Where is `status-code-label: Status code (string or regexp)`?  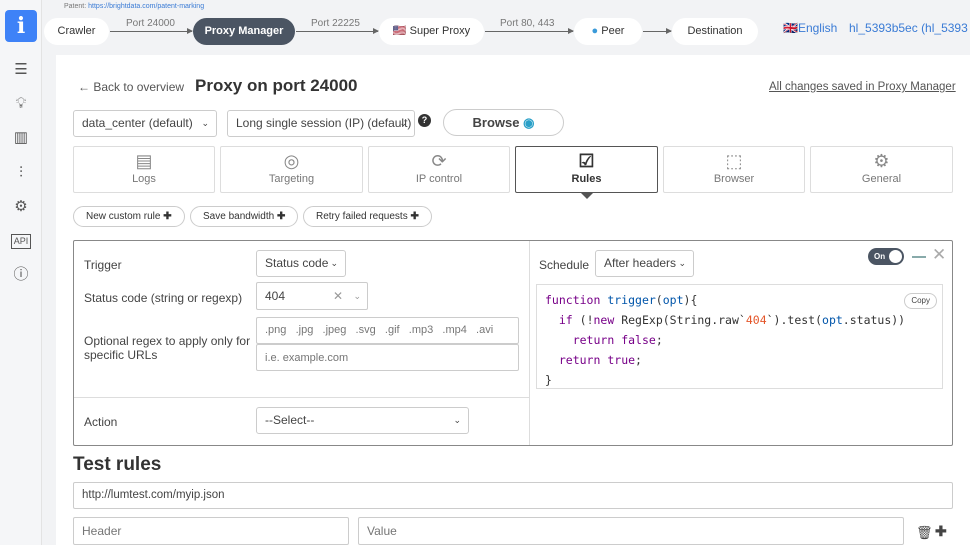 status-code-label: Status code (string or regexp) is located at coordinates (163, 298).